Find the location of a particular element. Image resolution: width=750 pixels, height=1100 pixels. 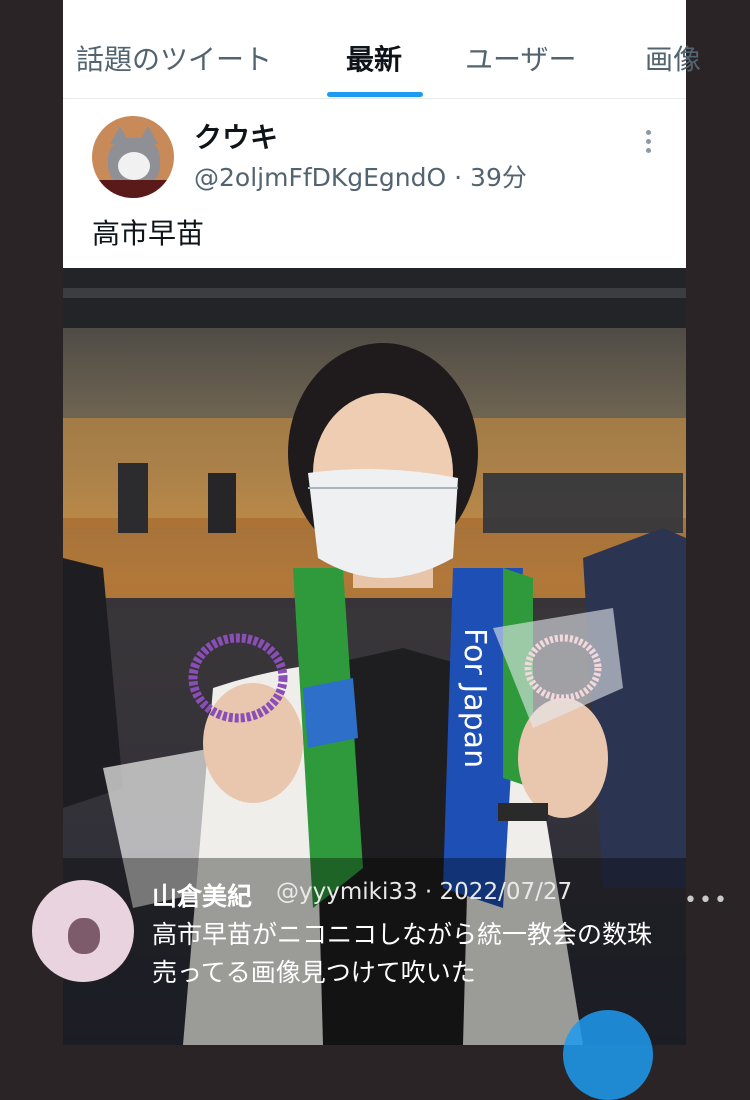

quoted-text-line-2: 売ってる画像見つけて吹いた is located at coordinates (314, 972).